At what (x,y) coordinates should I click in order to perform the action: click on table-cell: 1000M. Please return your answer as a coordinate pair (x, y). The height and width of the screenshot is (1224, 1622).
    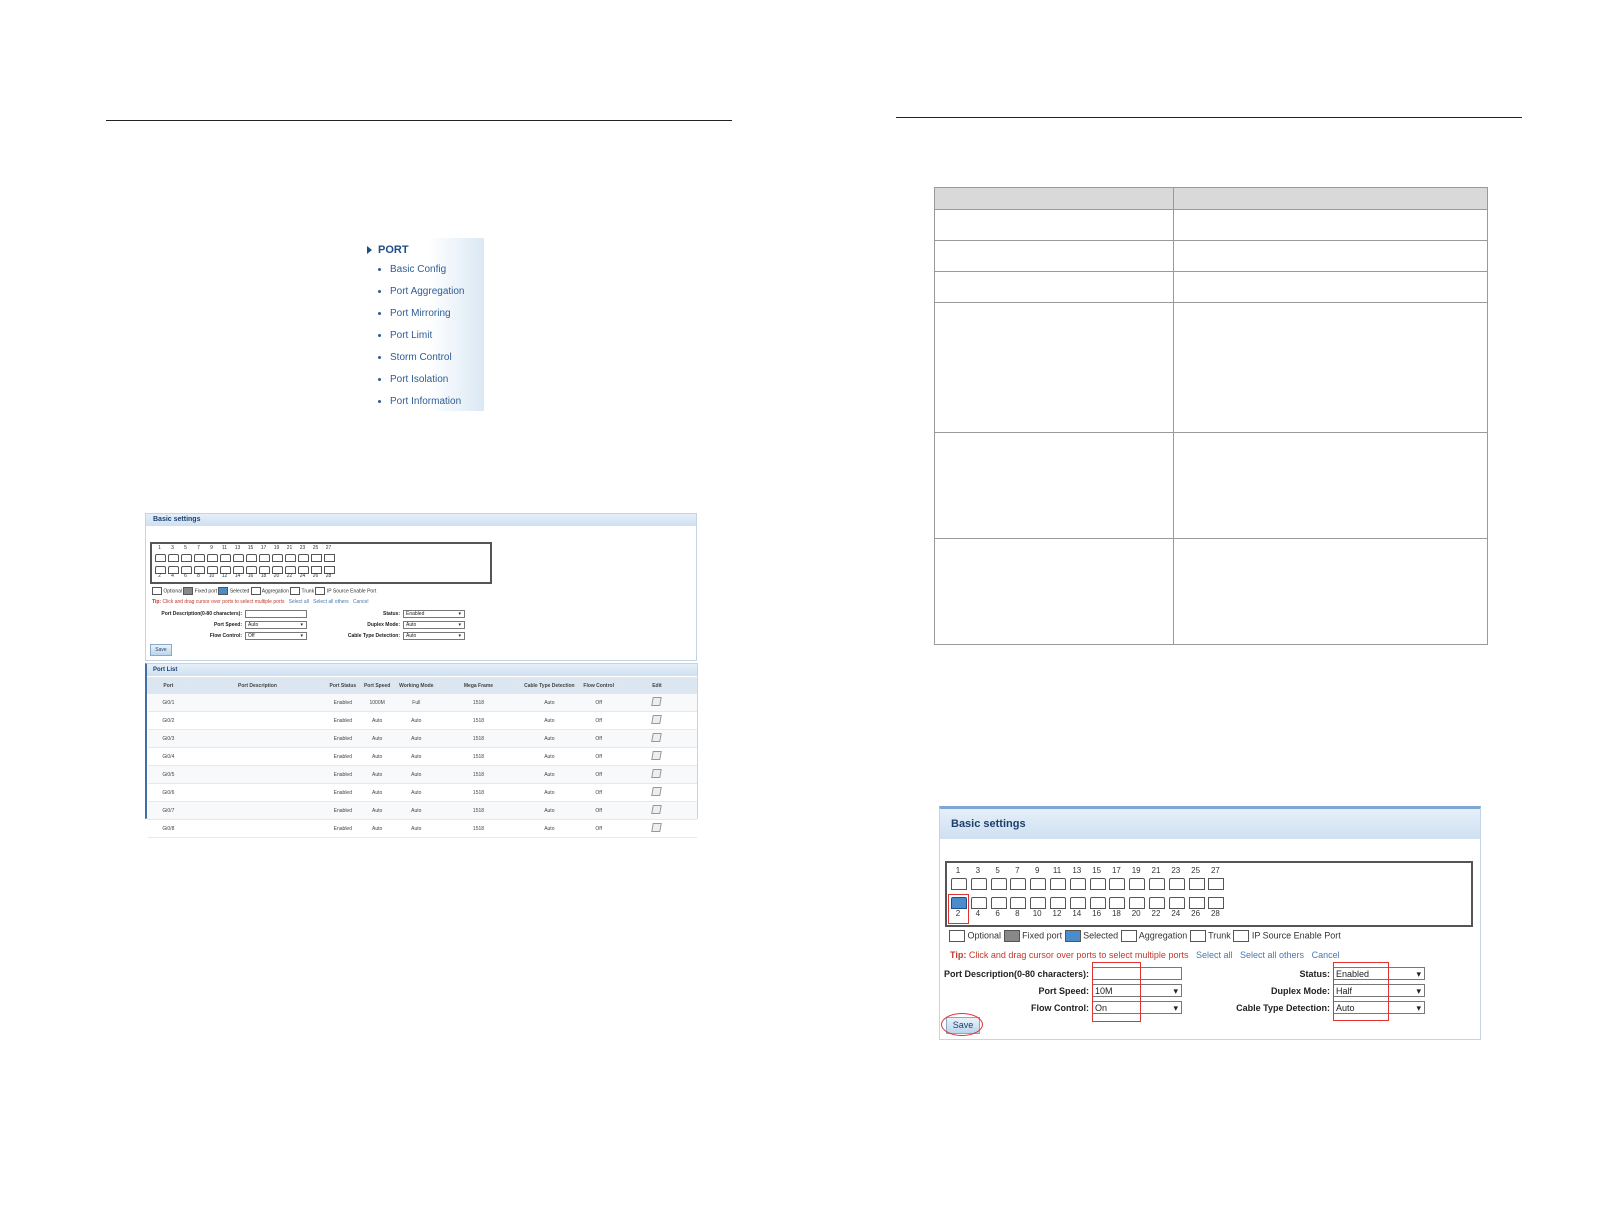
    Looking at the image, I should click on (377, 702).